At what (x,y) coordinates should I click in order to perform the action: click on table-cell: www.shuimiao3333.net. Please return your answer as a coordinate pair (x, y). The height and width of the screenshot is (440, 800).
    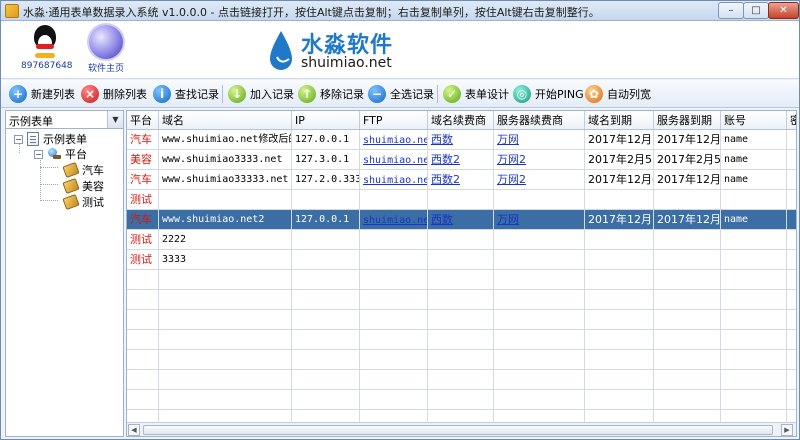
    Looking at the image, I should click on (225, 159).